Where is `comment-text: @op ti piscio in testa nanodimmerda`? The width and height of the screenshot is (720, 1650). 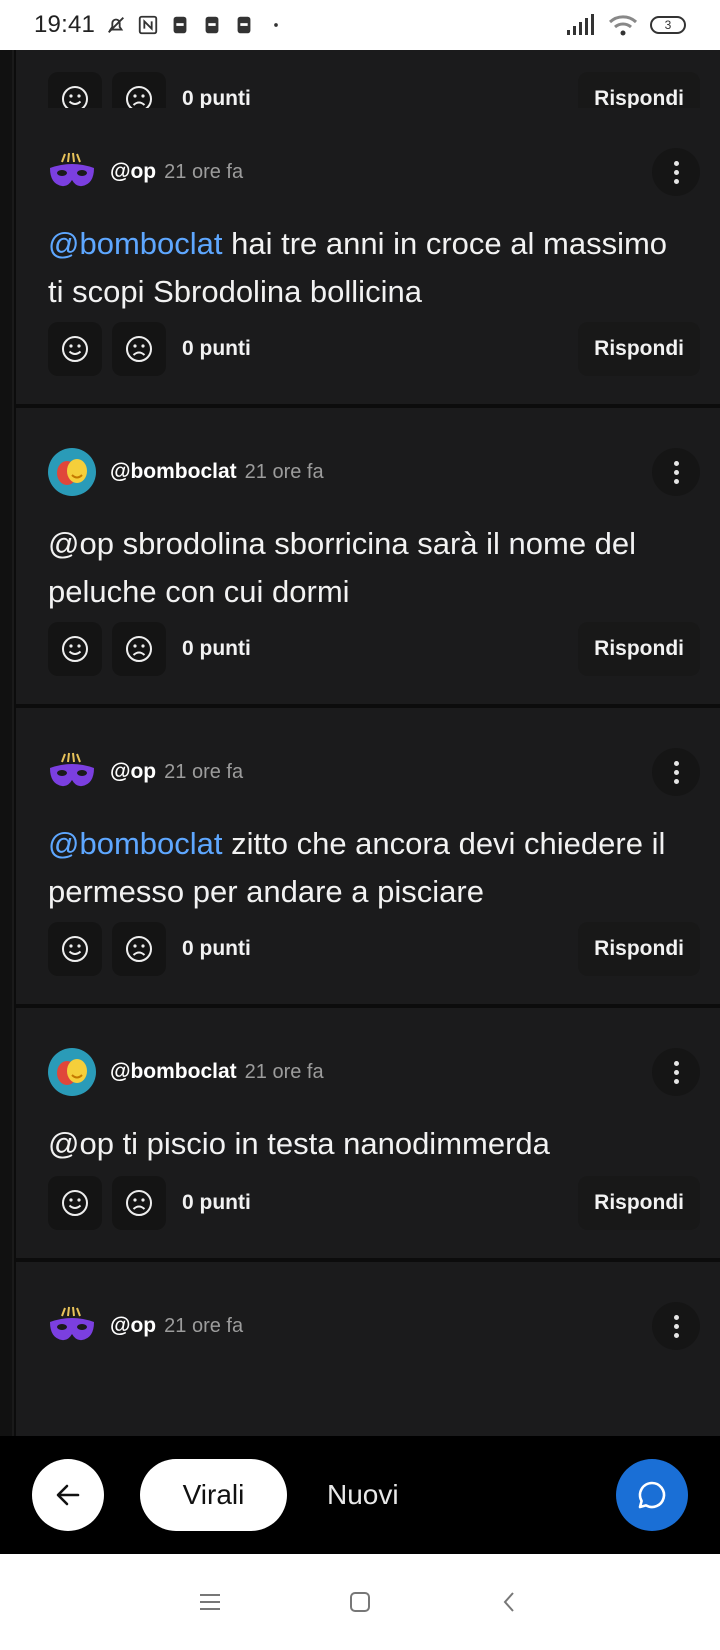
comment-text: @op ti piscio in testa nanodimmerda is located at coordinates (299, 1143).